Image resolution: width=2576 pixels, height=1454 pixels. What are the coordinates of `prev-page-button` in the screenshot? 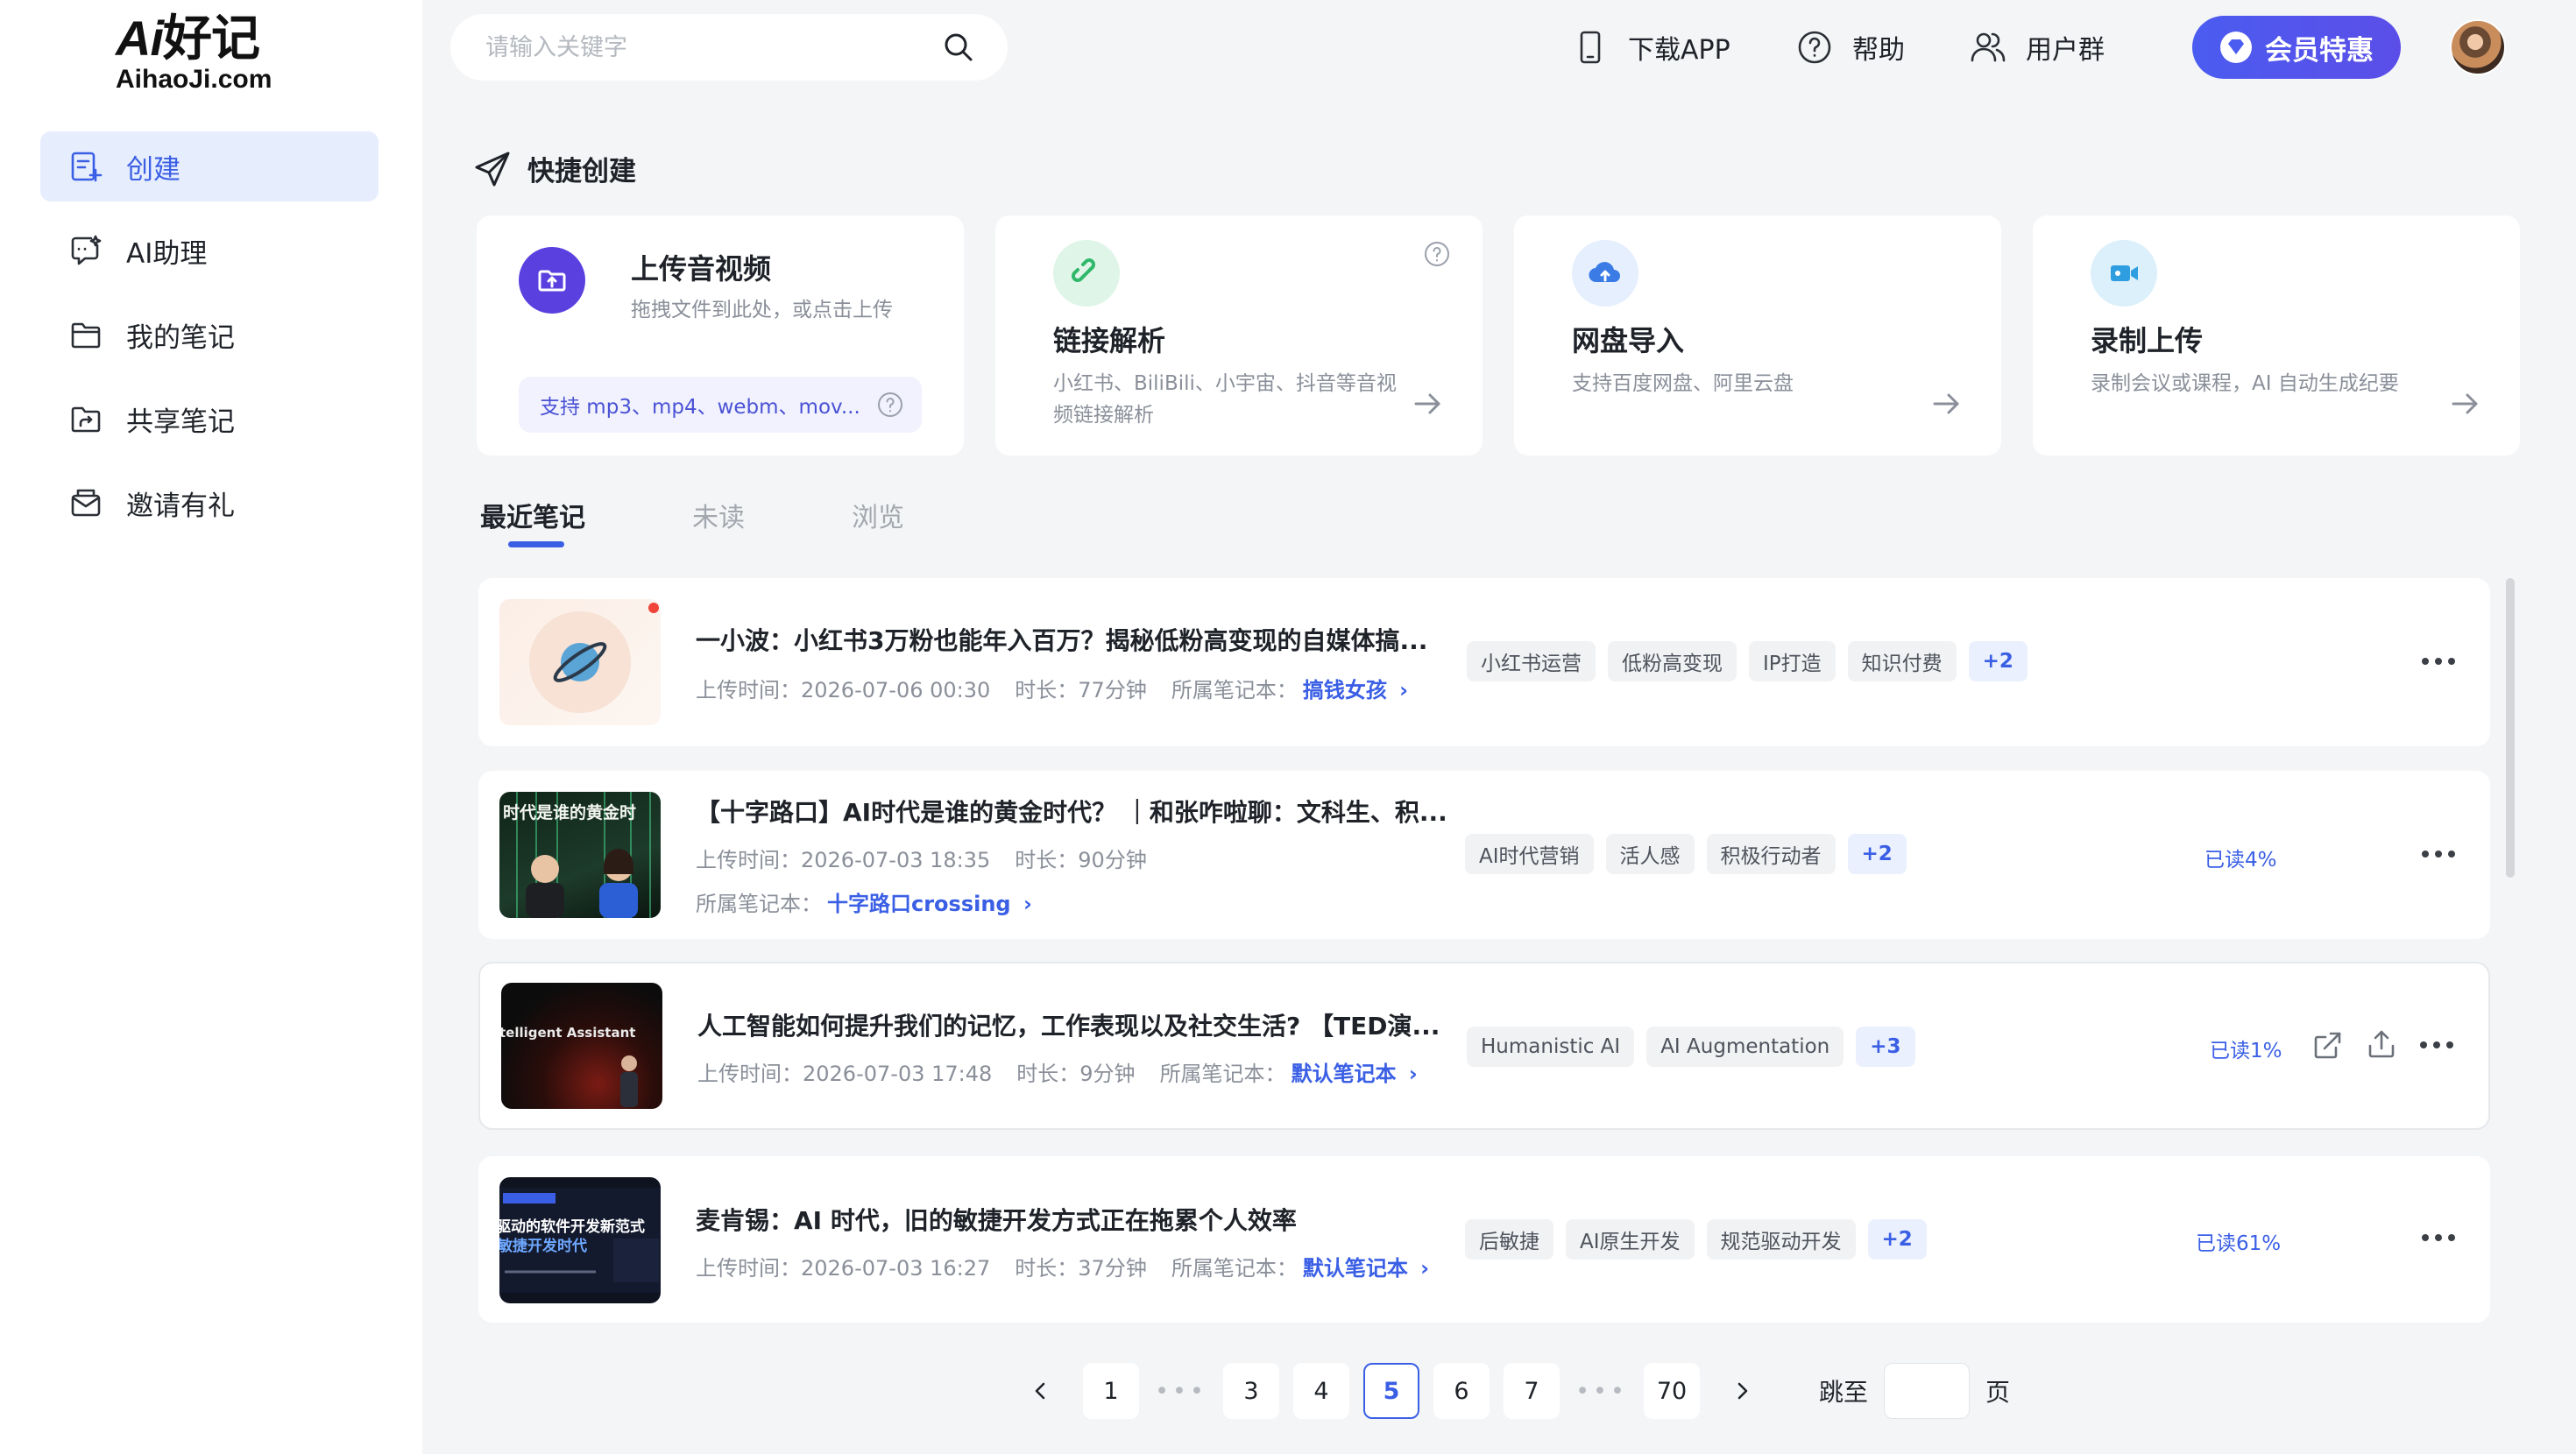 It's located at (1041, 1391).